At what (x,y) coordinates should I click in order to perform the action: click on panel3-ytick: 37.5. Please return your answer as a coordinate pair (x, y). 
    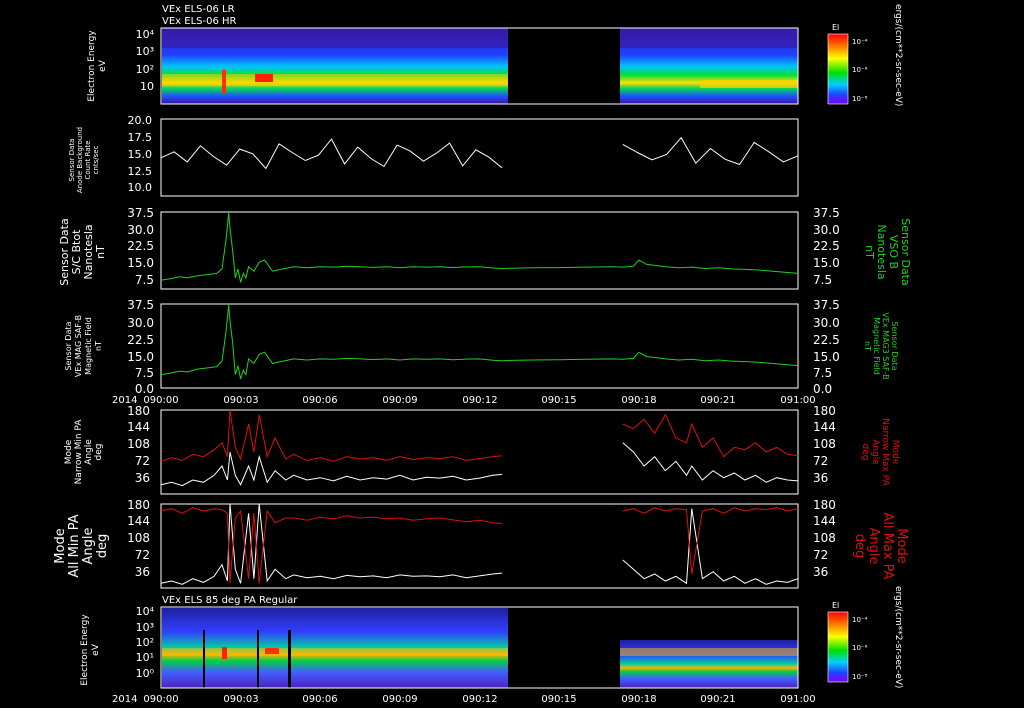
    Looking at the image, I should click on (140, 213).